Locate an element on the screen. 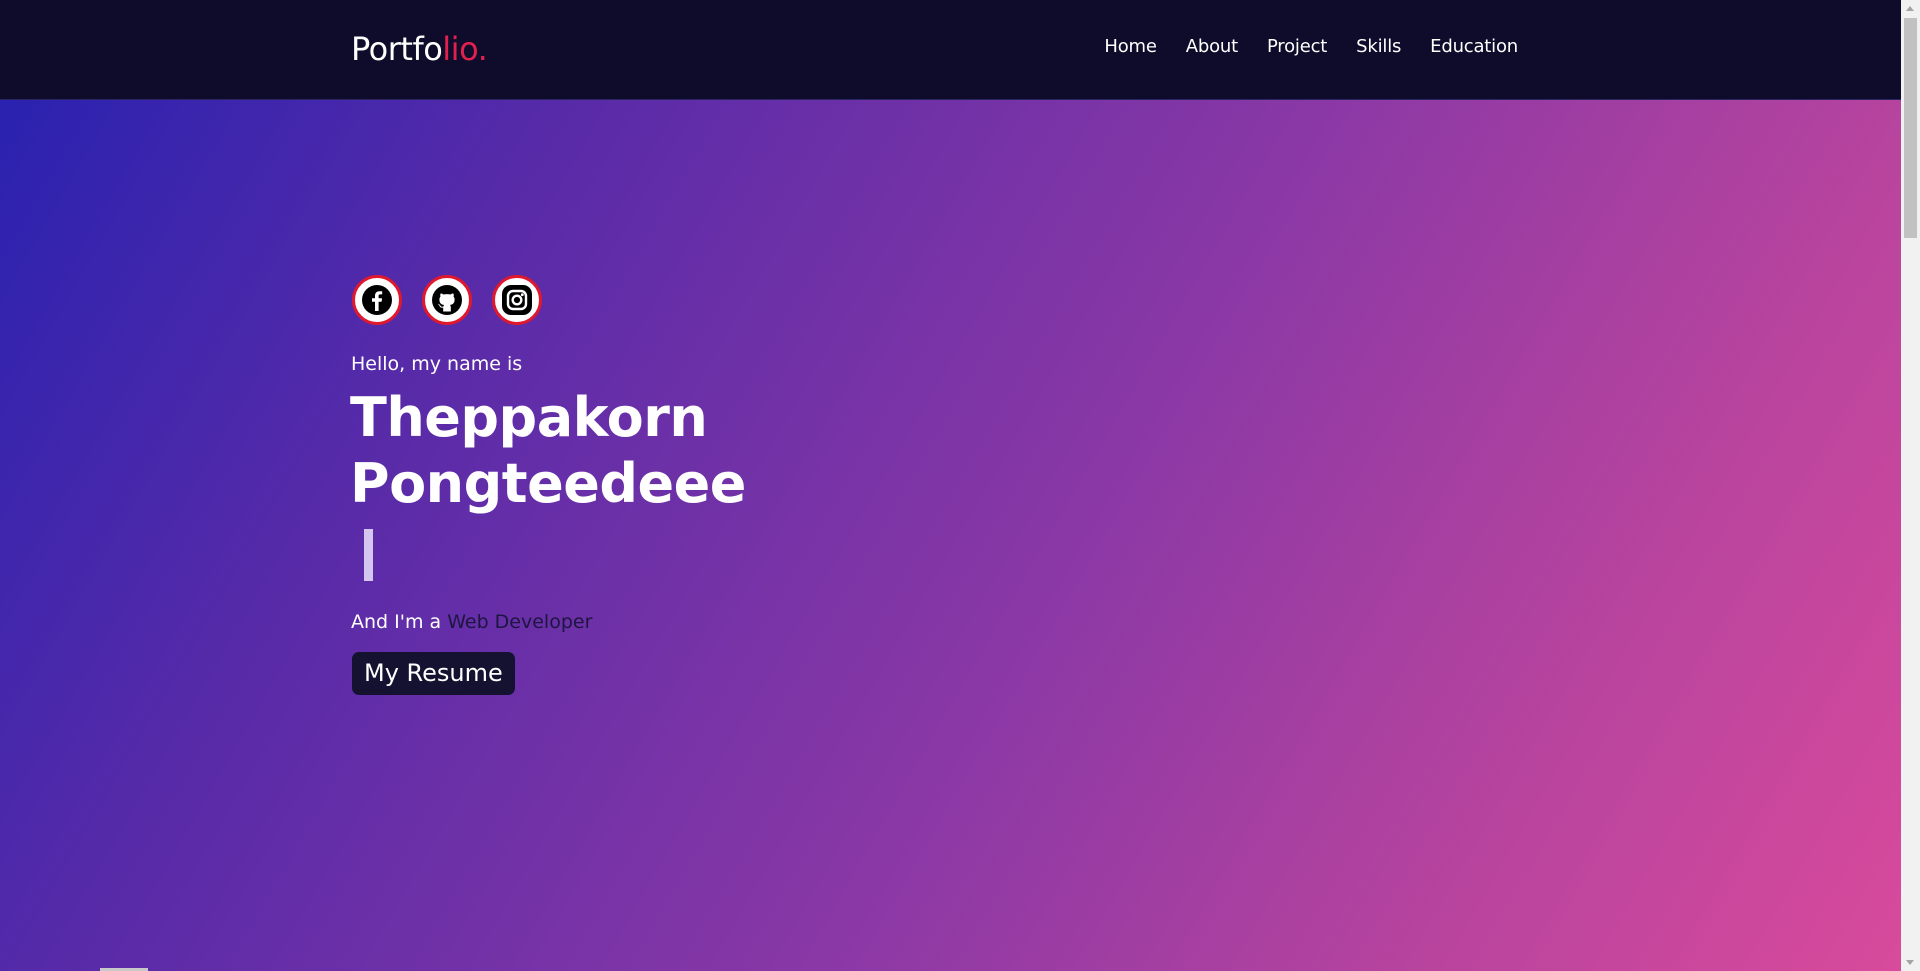 The image size is (1920, 971). typing-cursor is located at coordinates (368, 555).